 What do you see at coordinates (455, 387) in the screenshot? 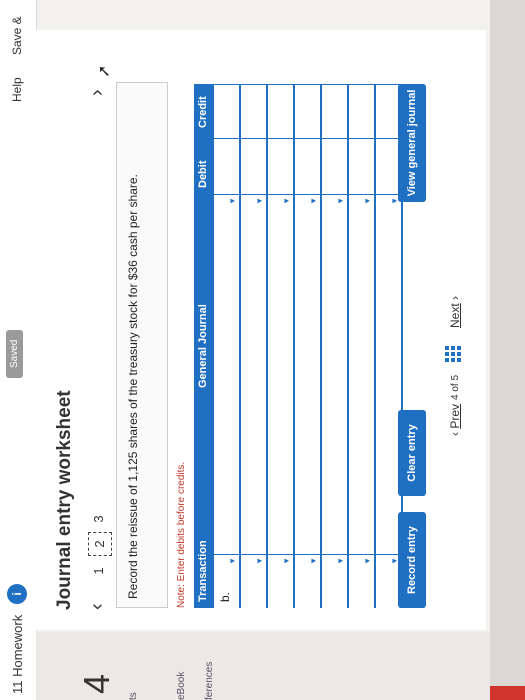
I see `page-position: 4 of 5` at bounding box center [455, 387].